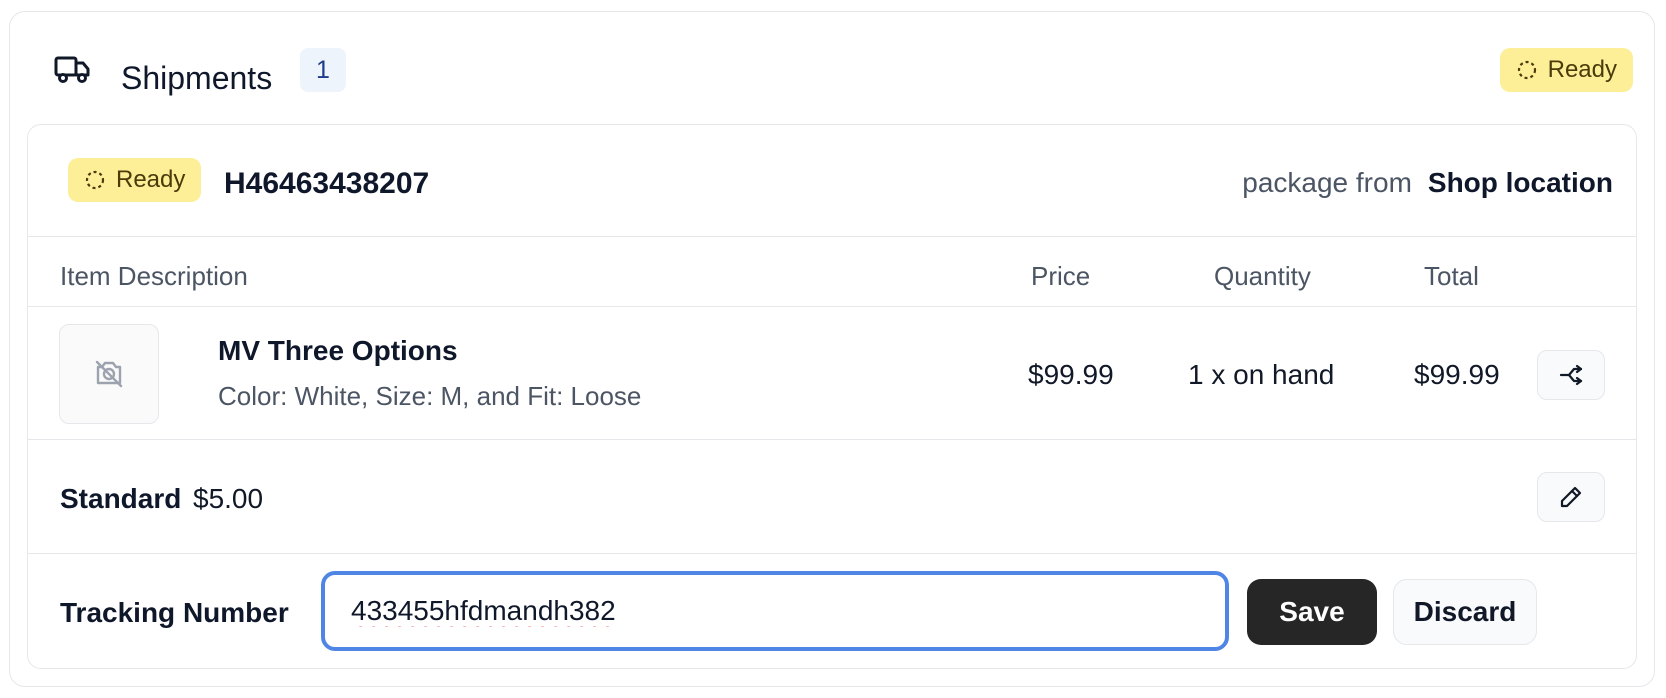 This screenshot has width=1666, height=698. Describe the element at coordinates (430, 396) in the screenshot. I see `item-variant: Color: White, Size: M, and Fit: Loose` at that location.